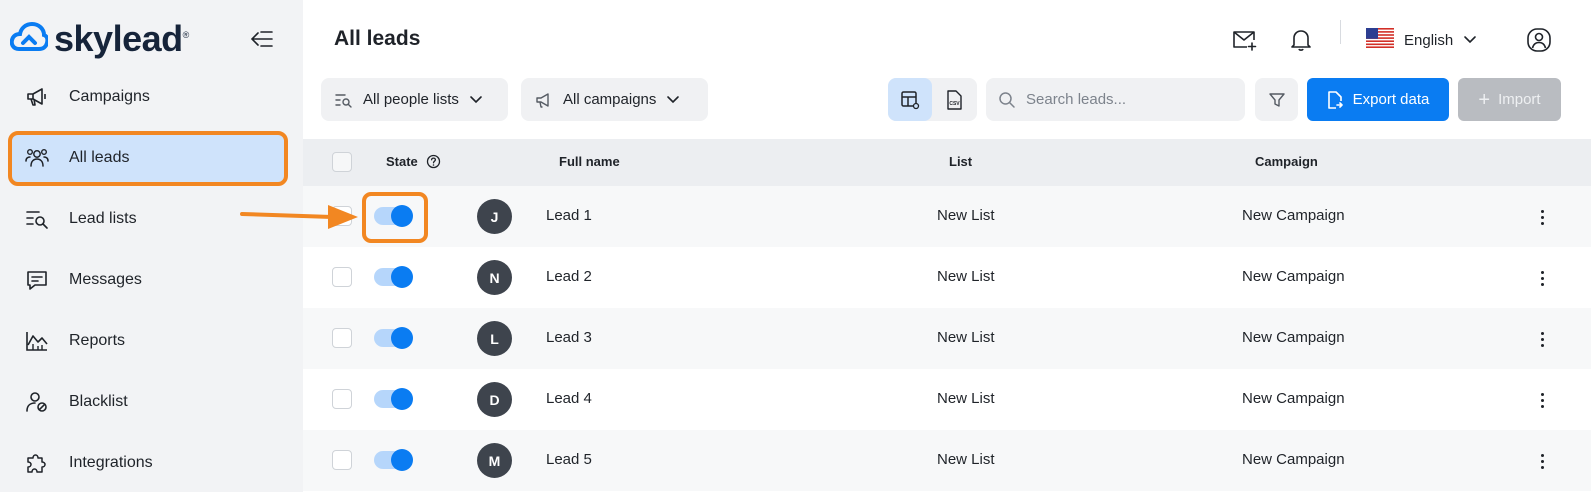 The width and height of the screenshot is (1591, 492). I want to click on user-circle-icon, so click(1539, 40).